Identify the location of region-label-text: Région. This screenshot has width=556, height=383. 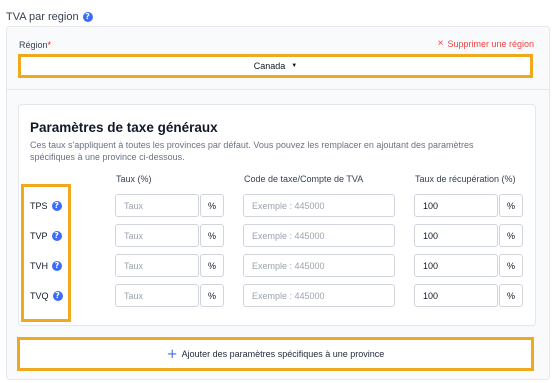
(33, 45).